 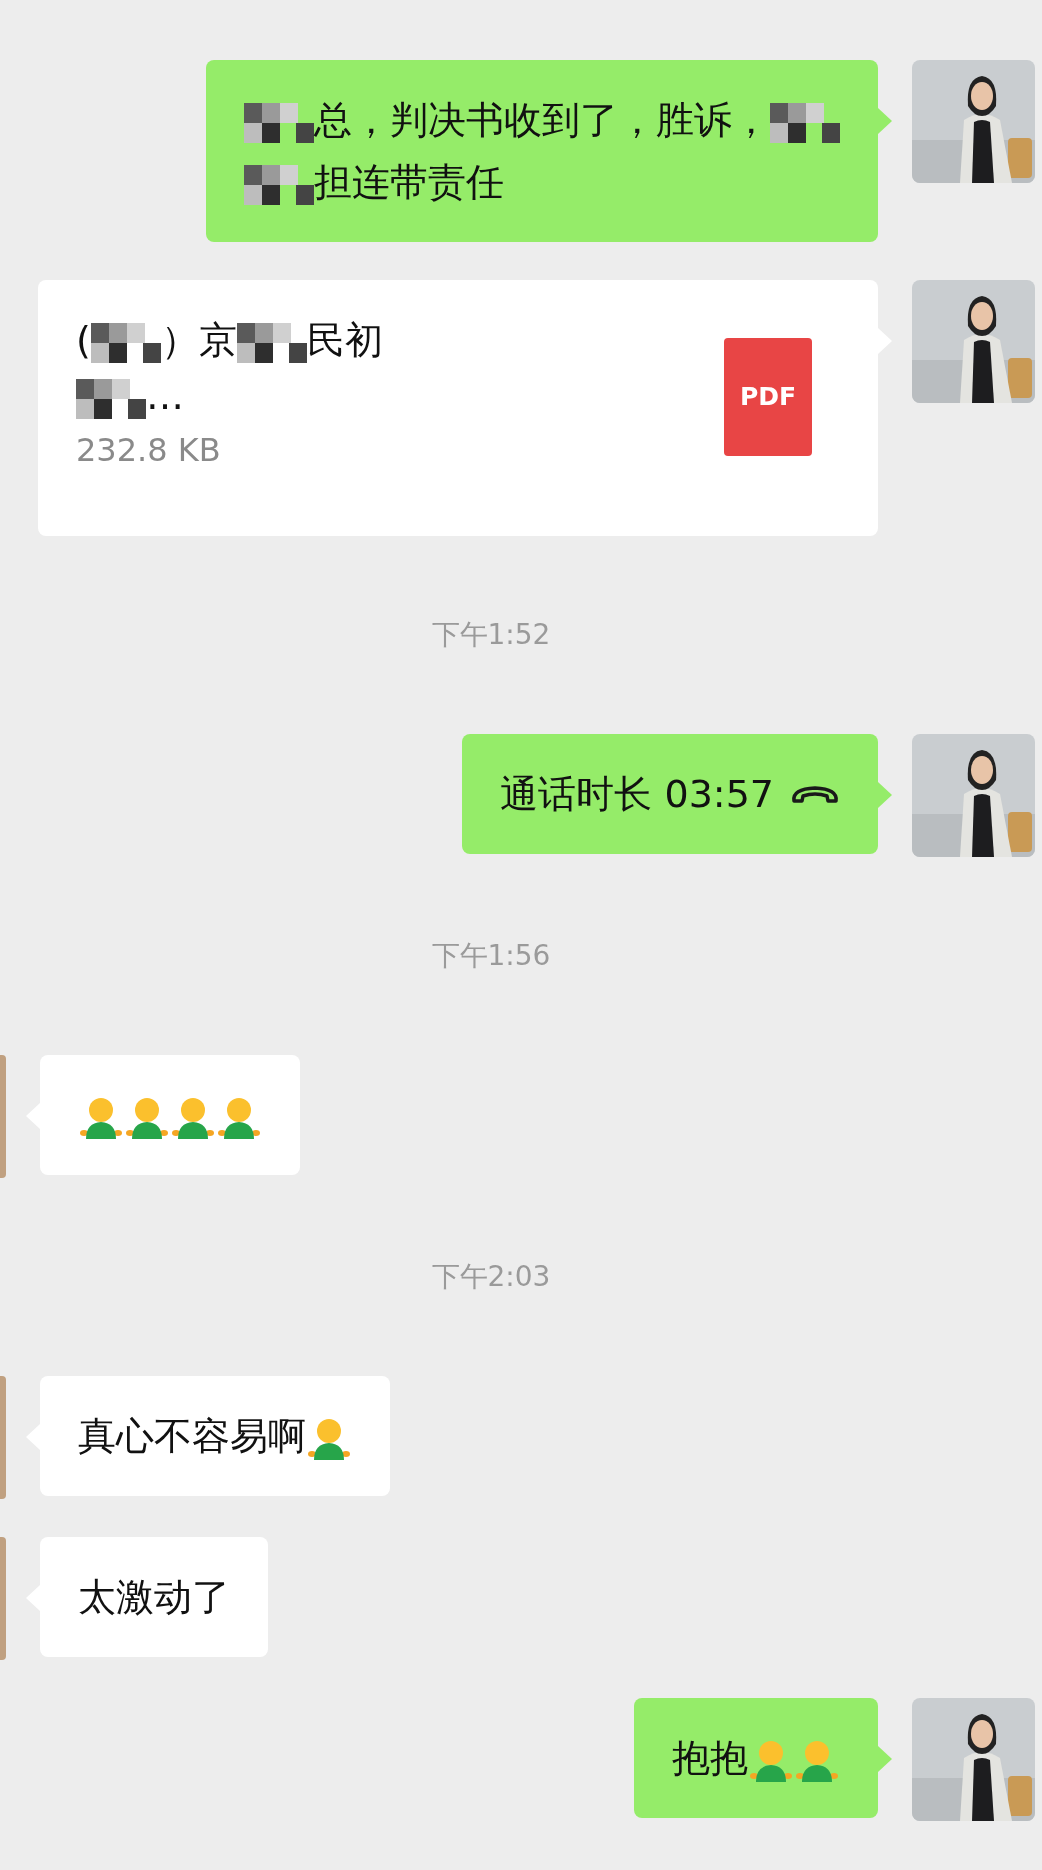 What do you see at coordinates (542, 120) in the screenshot?
I see `message-text: 总，判决书收到了，胜诉，` at bounding box center [542, 120].